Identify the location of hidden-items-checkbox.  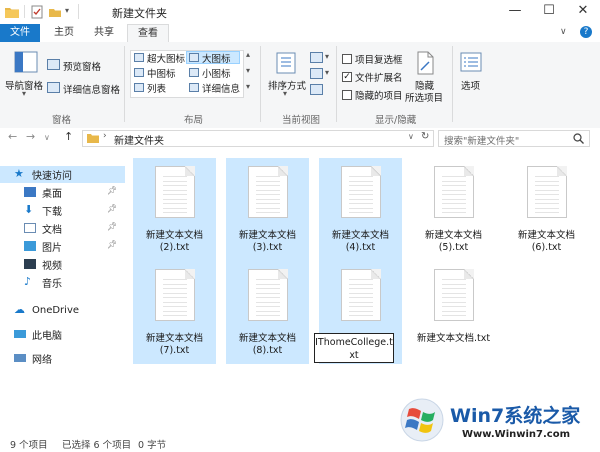
(347, 95).